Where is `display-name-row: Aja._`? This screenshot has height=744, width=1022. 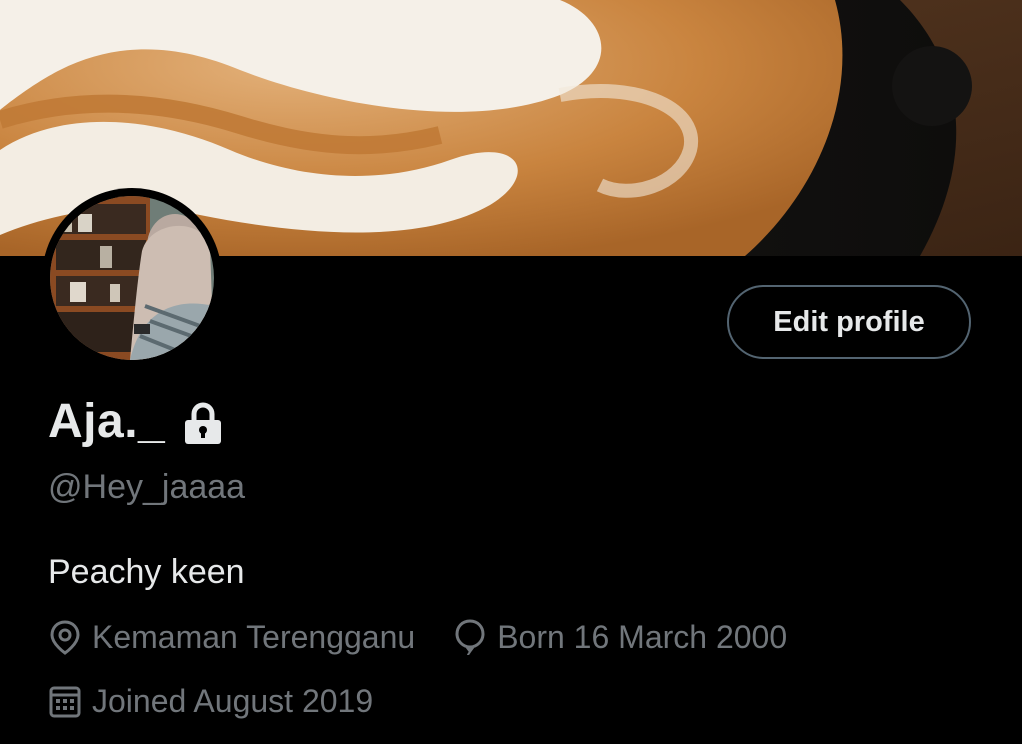 display-name-row: Aja._ is located at coordinates (135, 421).